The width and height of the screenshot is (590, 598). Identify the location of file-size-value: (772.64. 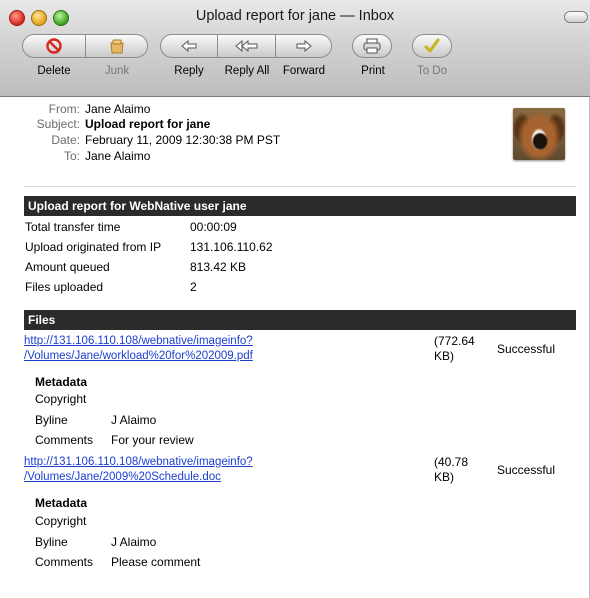
(454, 341).